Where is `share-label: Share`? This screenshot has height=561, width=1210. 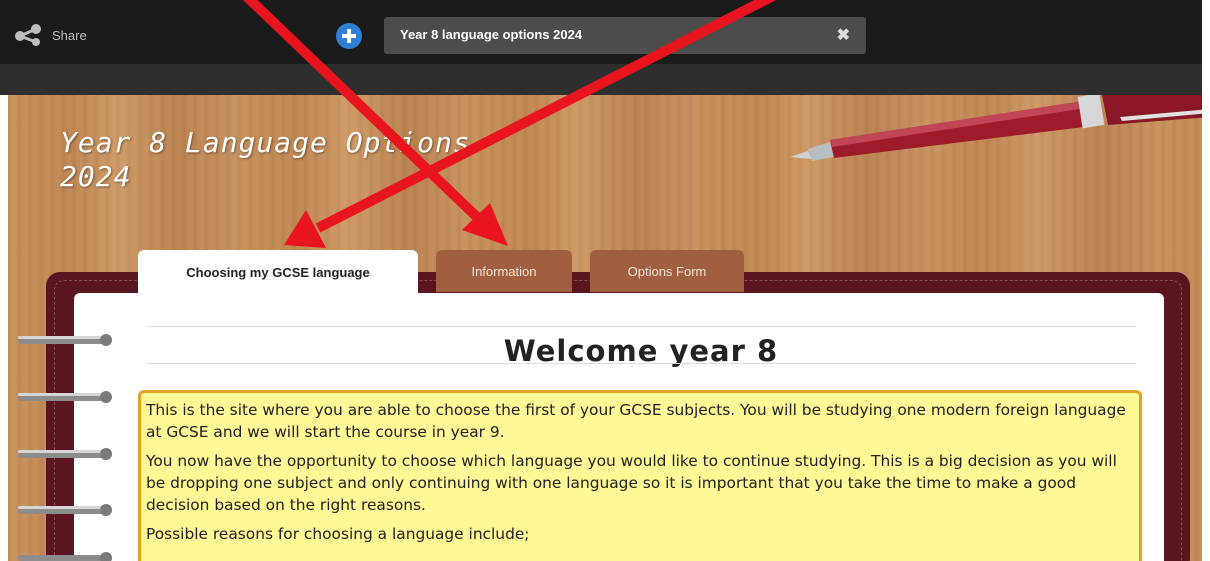 share-label: Share is located at coordinates (69, 35).